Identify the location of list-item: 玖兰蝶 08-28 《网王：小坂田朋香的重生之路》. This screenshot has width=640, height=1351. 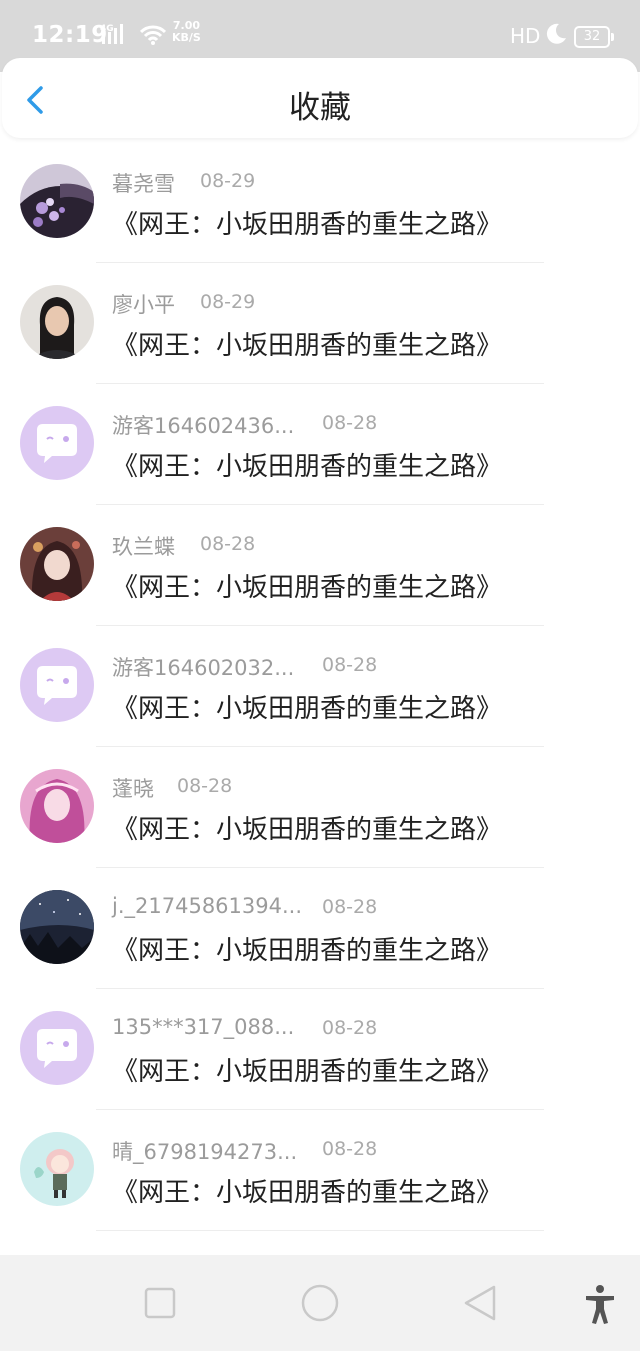
(320, 565).